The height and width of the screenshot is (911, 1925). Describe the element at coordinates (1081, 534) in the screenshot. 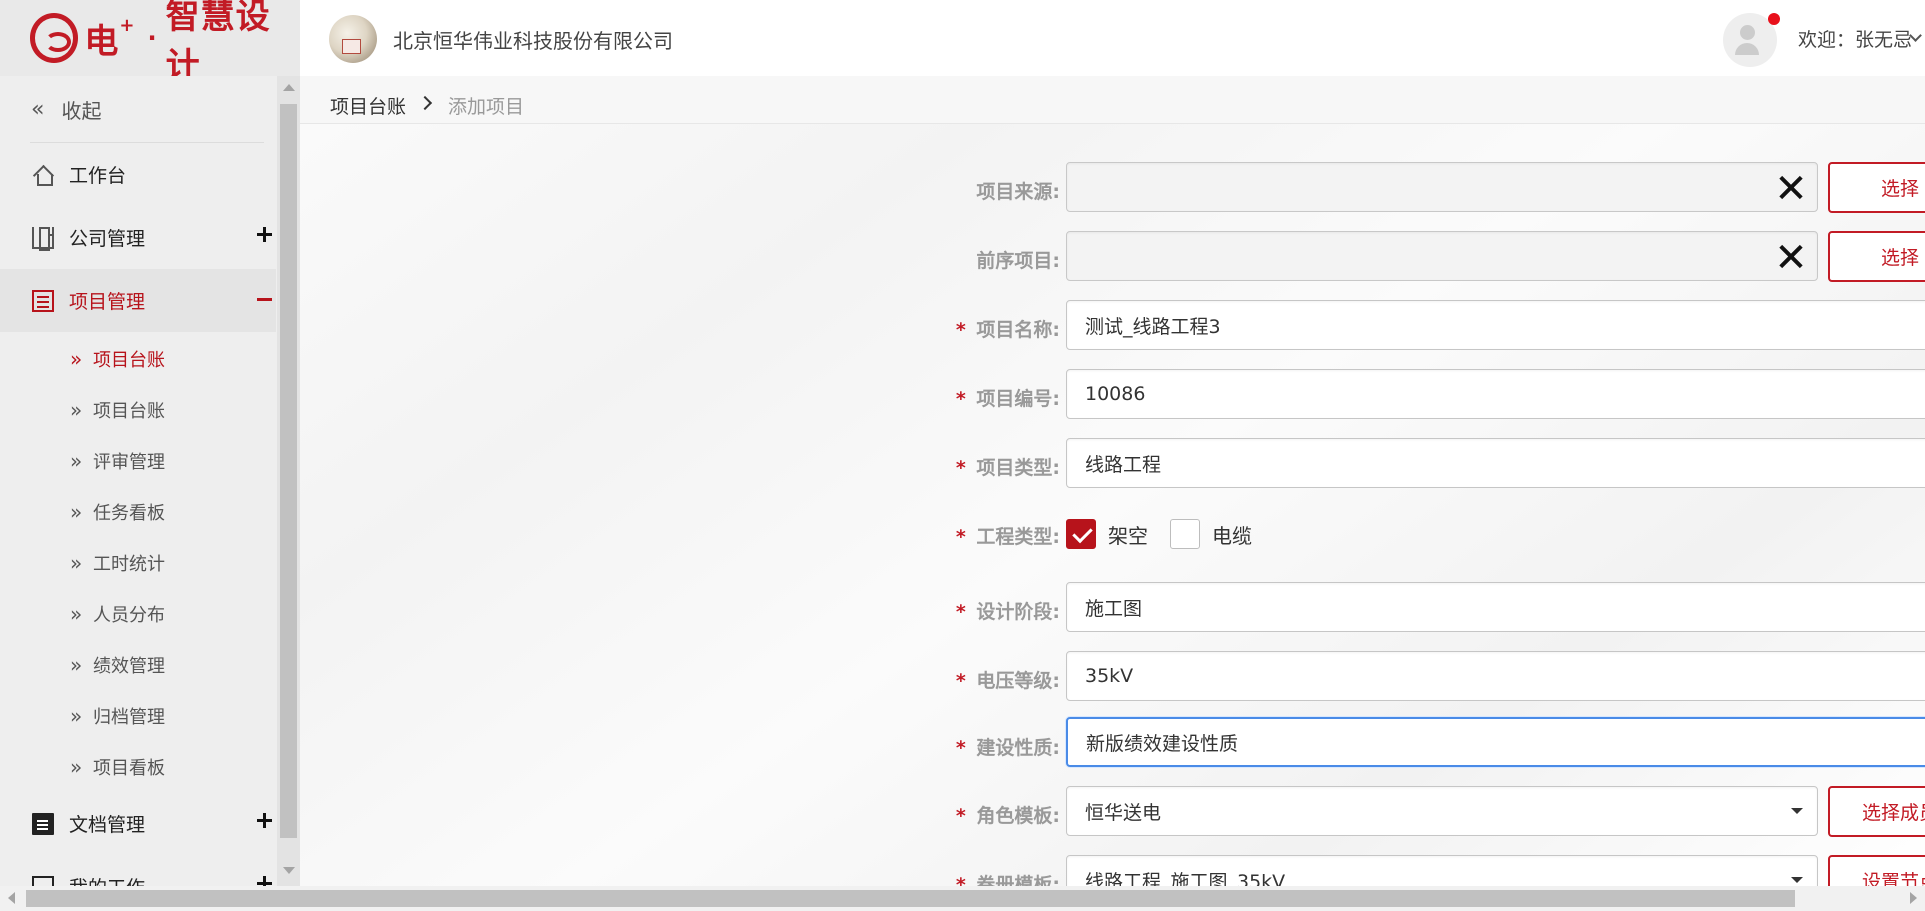

I see `overhead-checkbox` at that location.